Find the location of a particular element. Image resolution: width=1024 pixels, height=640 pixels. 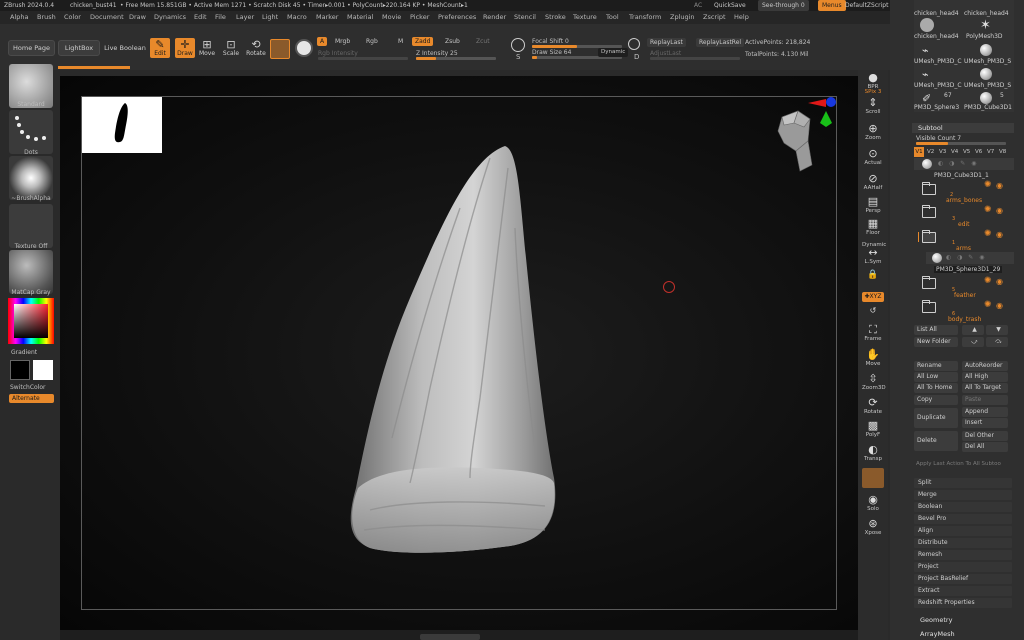

version-tab-v2: V2 is located at coordinates (930, 152).